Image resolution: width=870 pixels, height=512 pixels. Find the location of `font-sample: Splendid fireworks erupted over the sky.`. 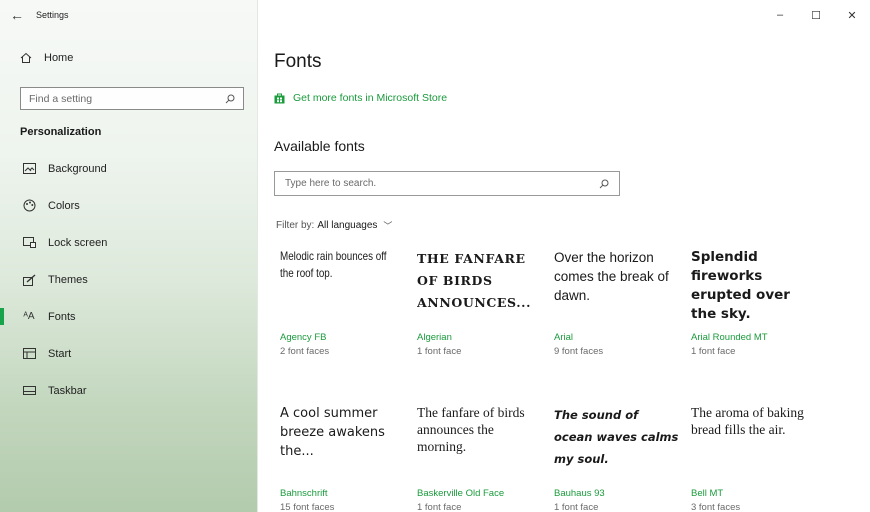

font-sample: Splendid fireworks erupted over the sky. is located at coordinates (740, 285).